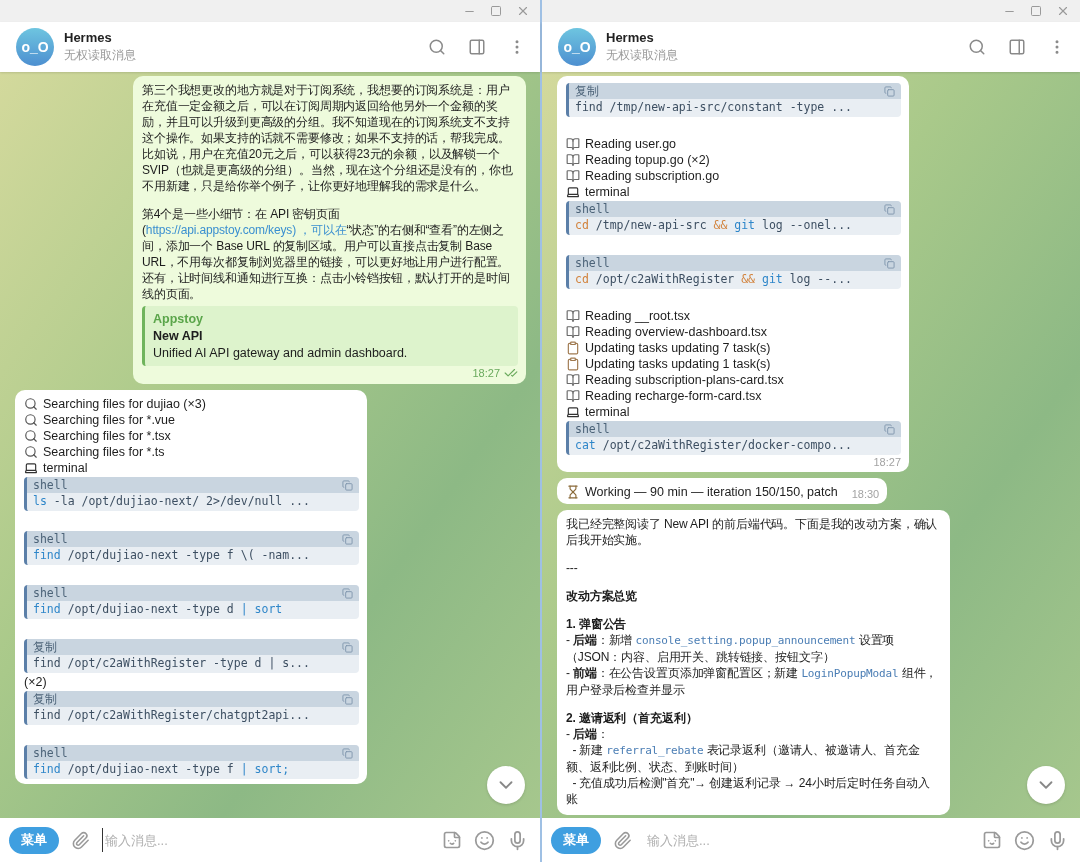  What do you see at coordinates (178, 336) in the screenshot?
I see `preview-title: New API` at bounding box center [178, 336].